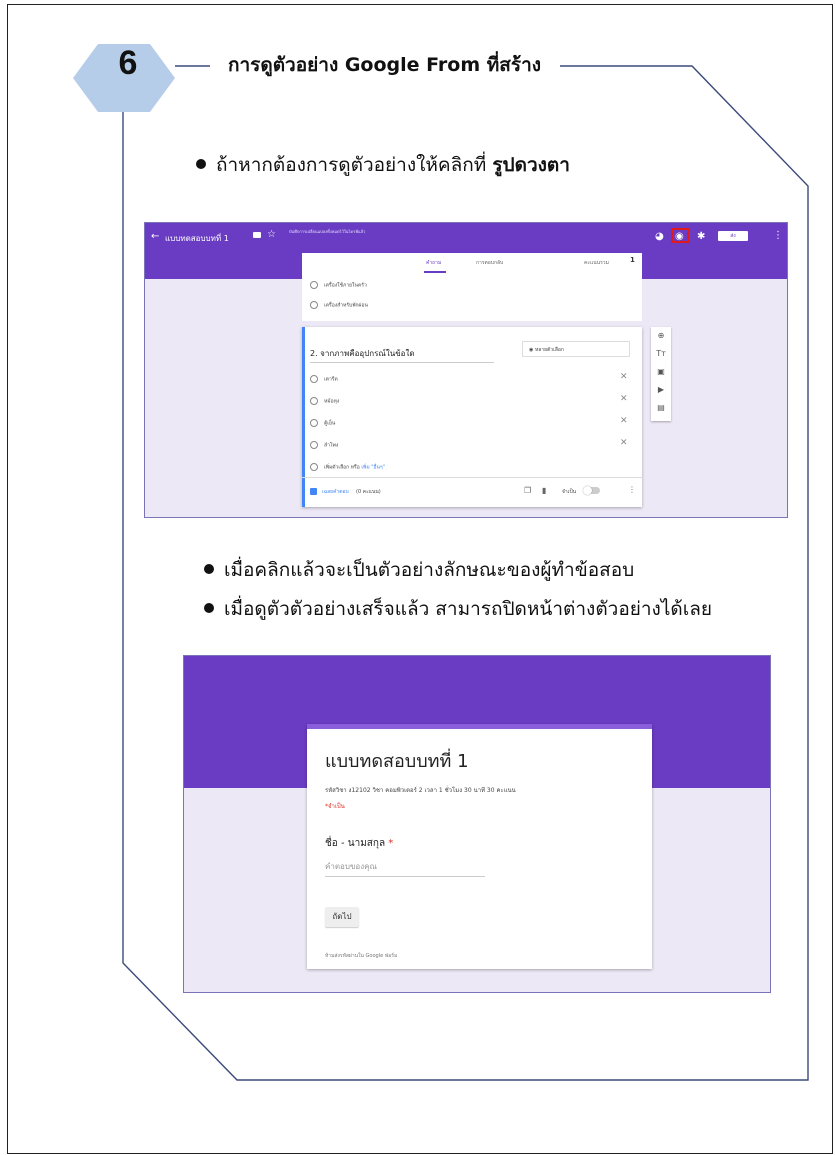  I want to click on prev-option: เครื่องสำหรับพักผ่อน, so click(339, 305).